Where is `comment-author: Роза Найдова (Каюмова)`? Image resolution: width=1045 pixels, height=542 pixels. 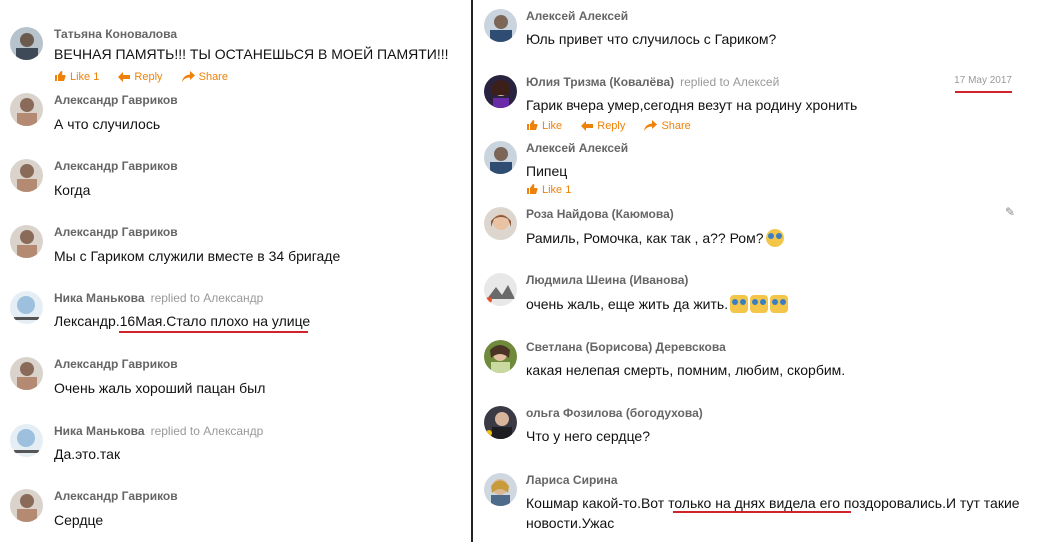 comment-author: Роза Найдова (Каюмова) is located at coordinates (600, 214).